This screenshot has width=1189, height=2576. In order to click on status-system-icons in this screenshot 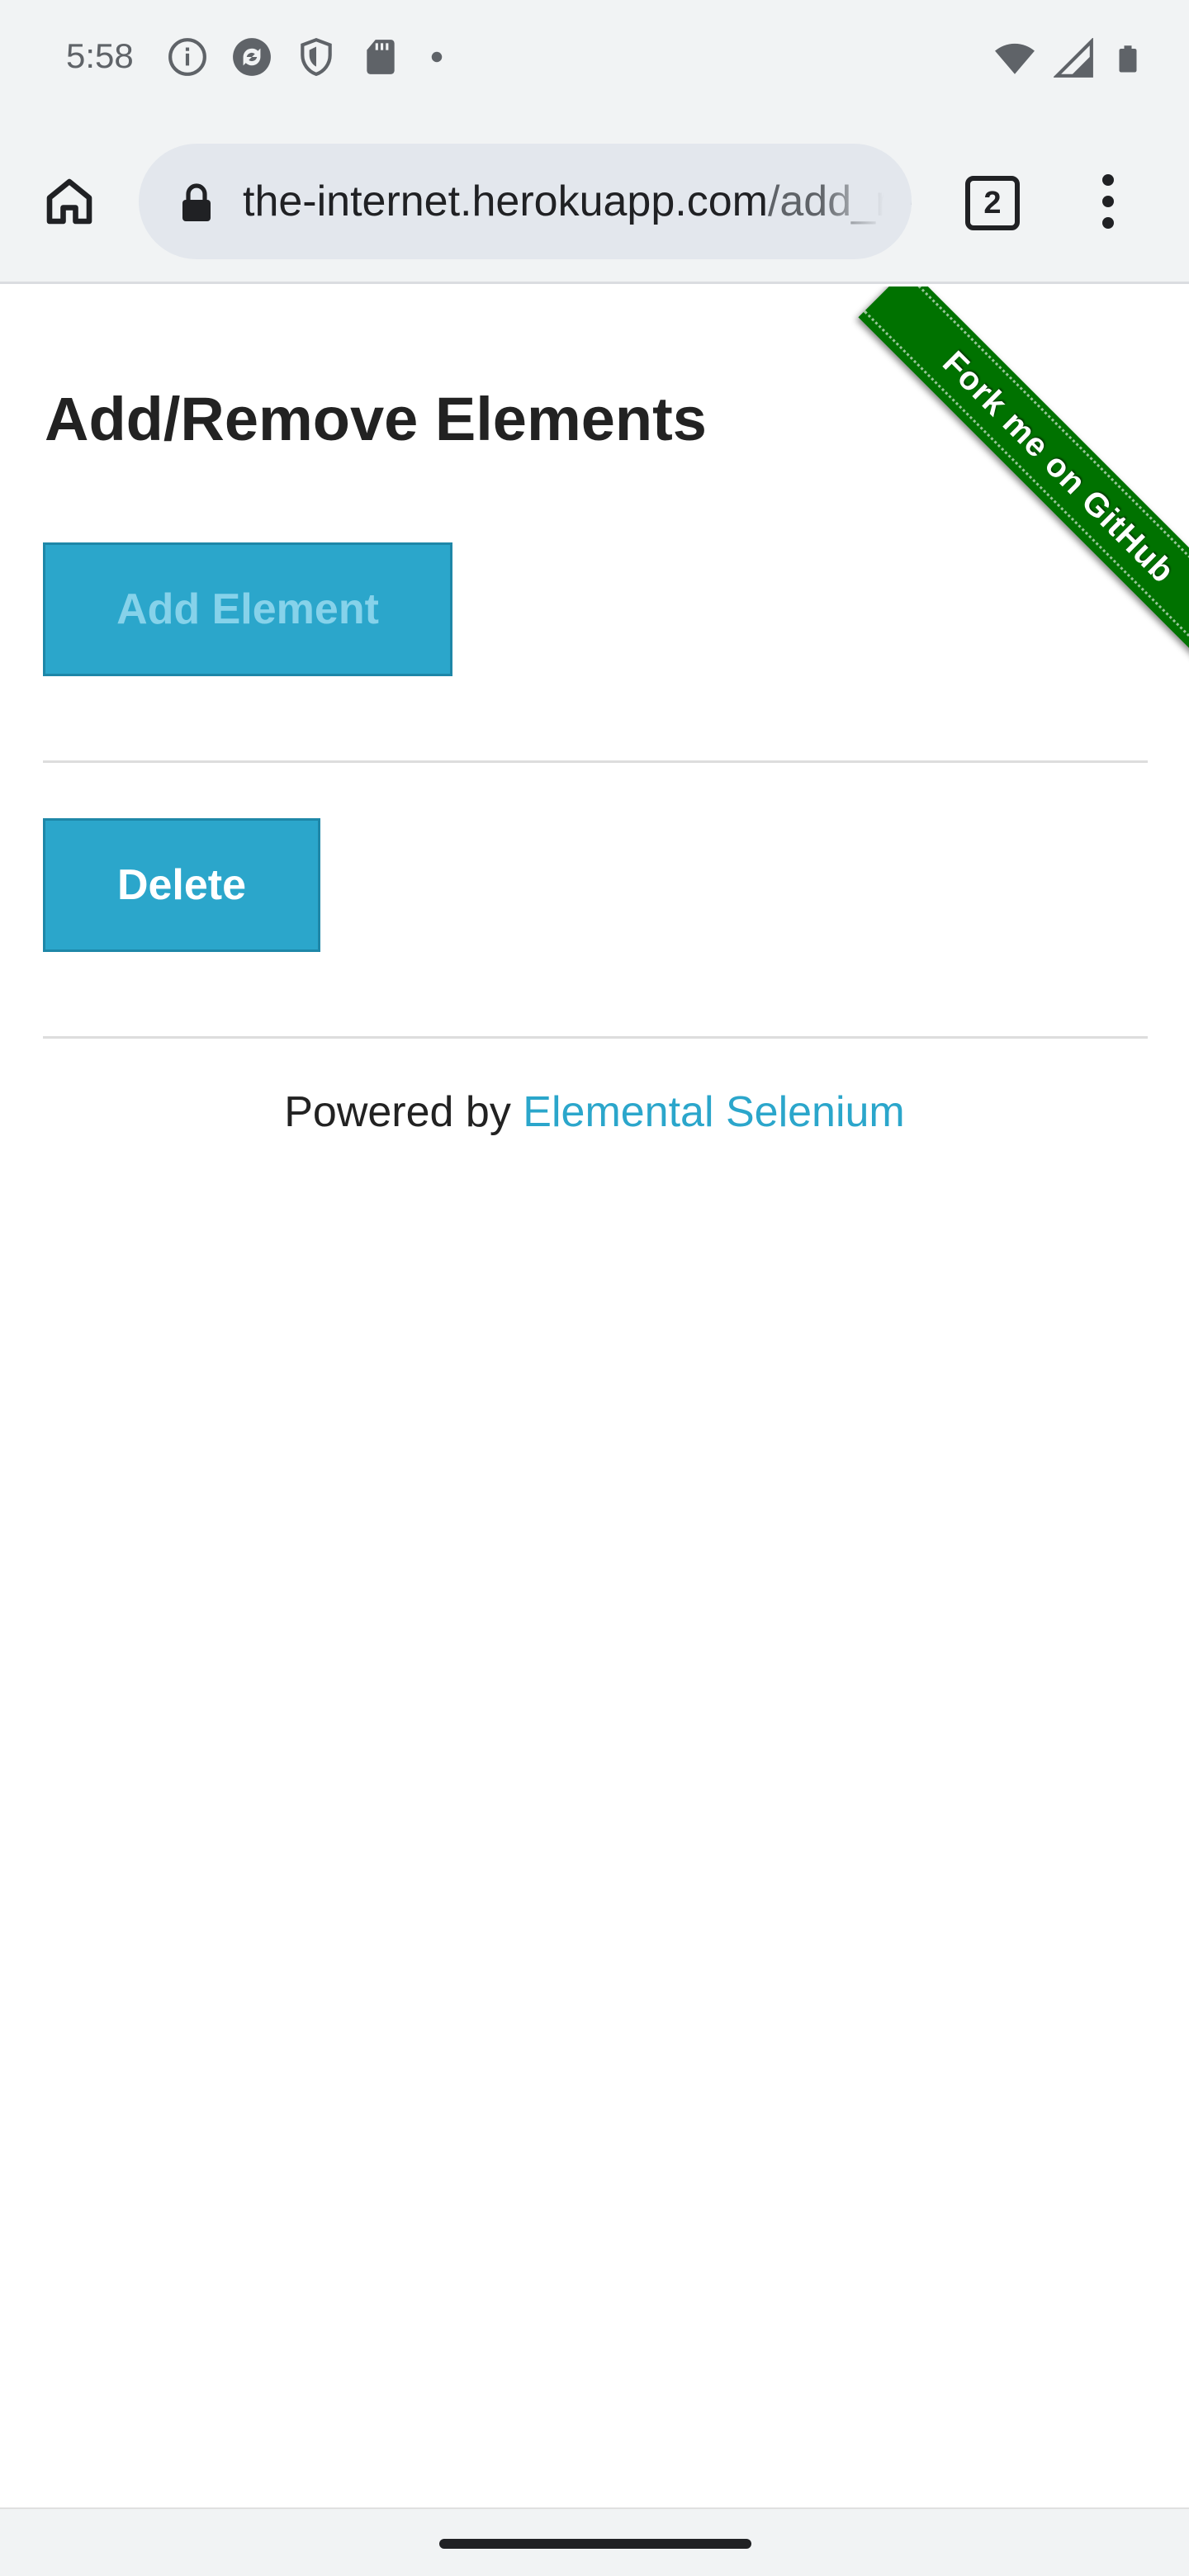, I will do `click(1068, 58)`.